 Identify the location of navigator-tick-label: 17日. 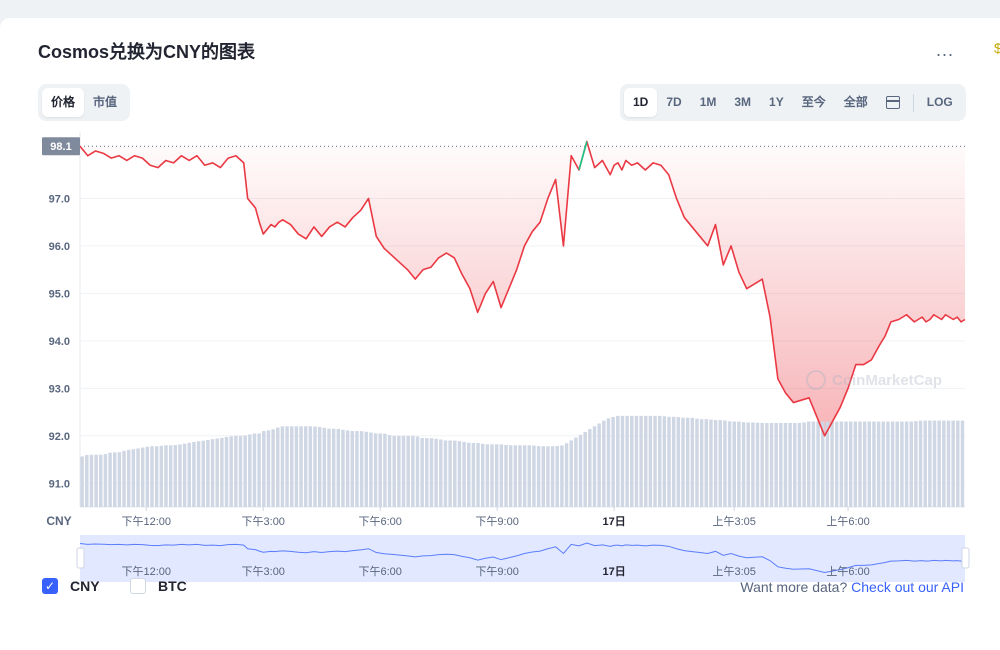
(613, 571).